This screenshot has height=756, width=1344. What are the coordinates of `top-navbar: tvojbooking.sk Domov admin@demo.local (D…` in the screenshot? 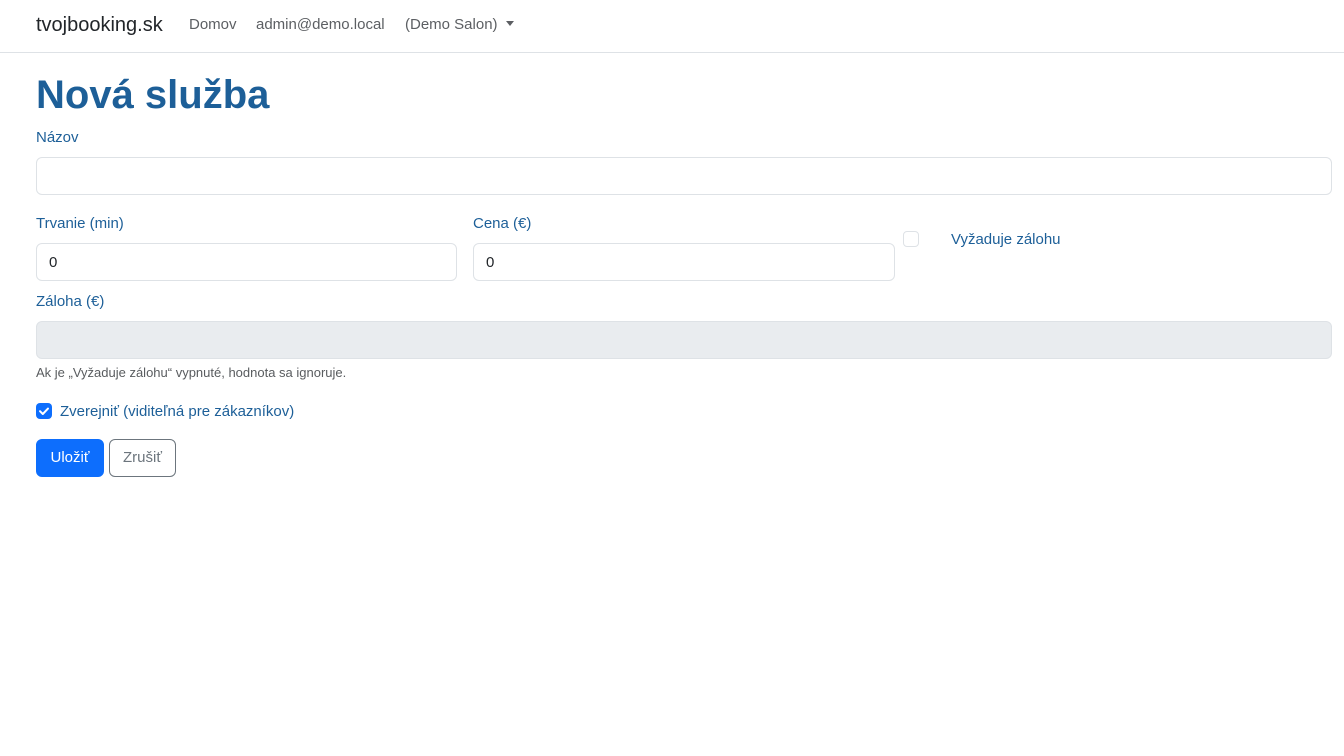 It's located at (672, 26).